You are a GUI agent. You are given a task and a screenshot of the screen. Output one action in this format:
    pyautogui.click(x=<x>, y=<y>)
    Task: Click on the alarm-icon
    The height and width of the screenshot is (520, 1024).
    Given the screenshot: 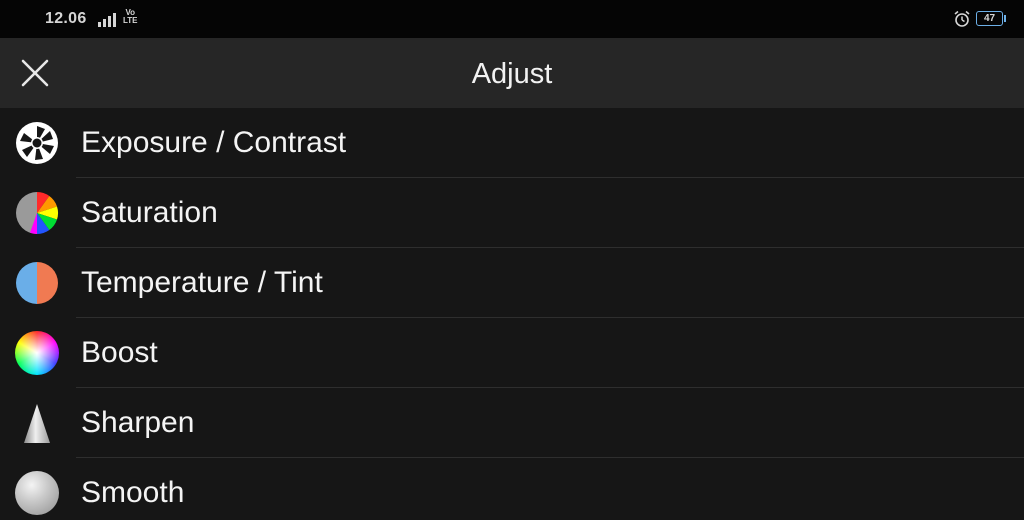 What is the action you would take?
    pyautogui.click(x=962, y=18)
    